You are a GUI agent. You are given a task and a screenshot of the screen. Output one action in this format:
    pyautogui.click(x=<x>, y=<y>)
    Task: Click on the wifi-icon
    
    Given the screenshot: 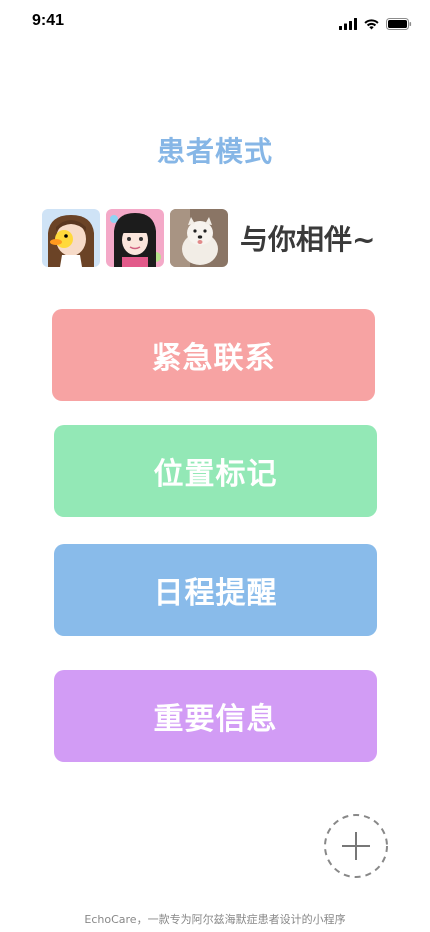 What is the action you would take?
    pyautogui.click(x=371, y=24)
    